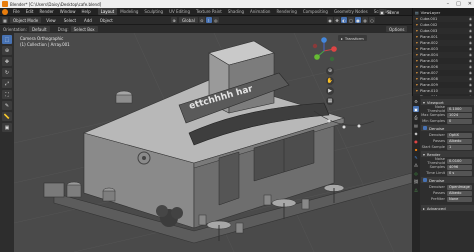 The width and height of the screenshot is (474, 252). I want to click on gizmo-icon: ✥, so click(337, 20).